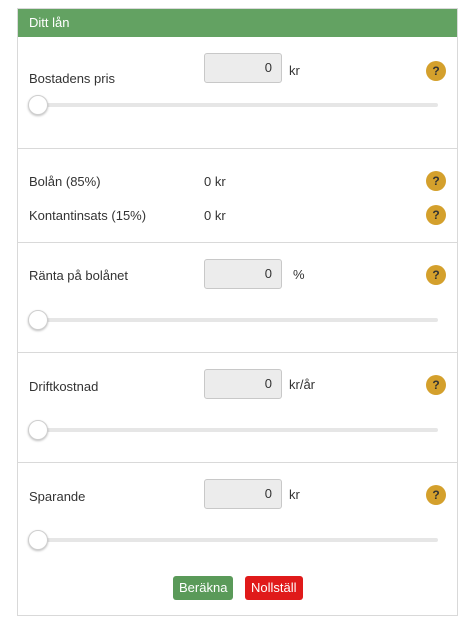 The width and height of the screenshot is (474, 638). I want to click on calculate-button: Beräkna, so click(203, 588).